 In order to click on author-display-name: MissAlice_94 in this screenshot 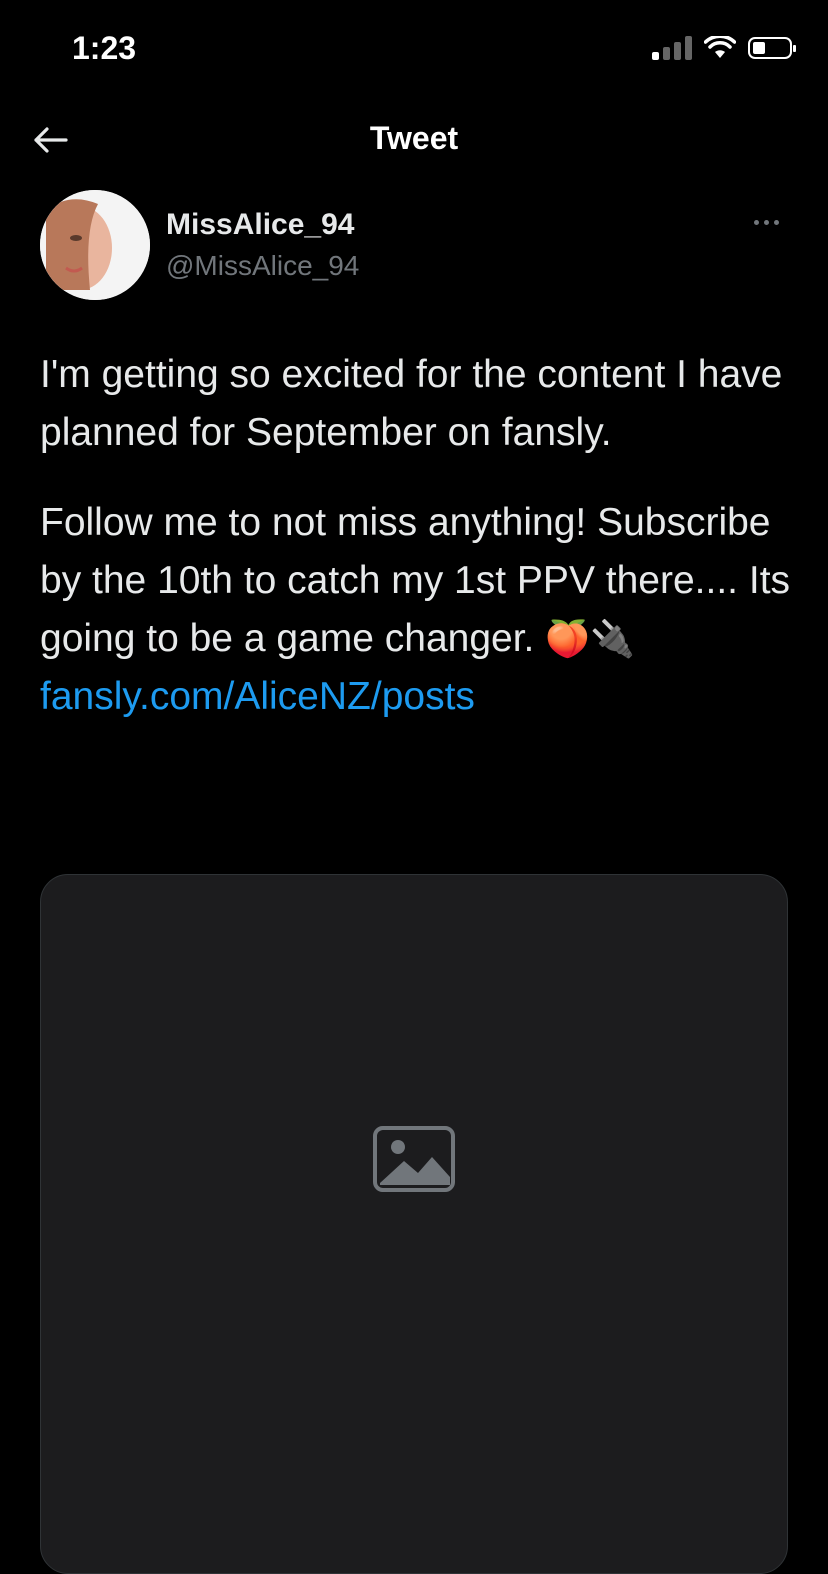, I will do `click(260, 225)`.